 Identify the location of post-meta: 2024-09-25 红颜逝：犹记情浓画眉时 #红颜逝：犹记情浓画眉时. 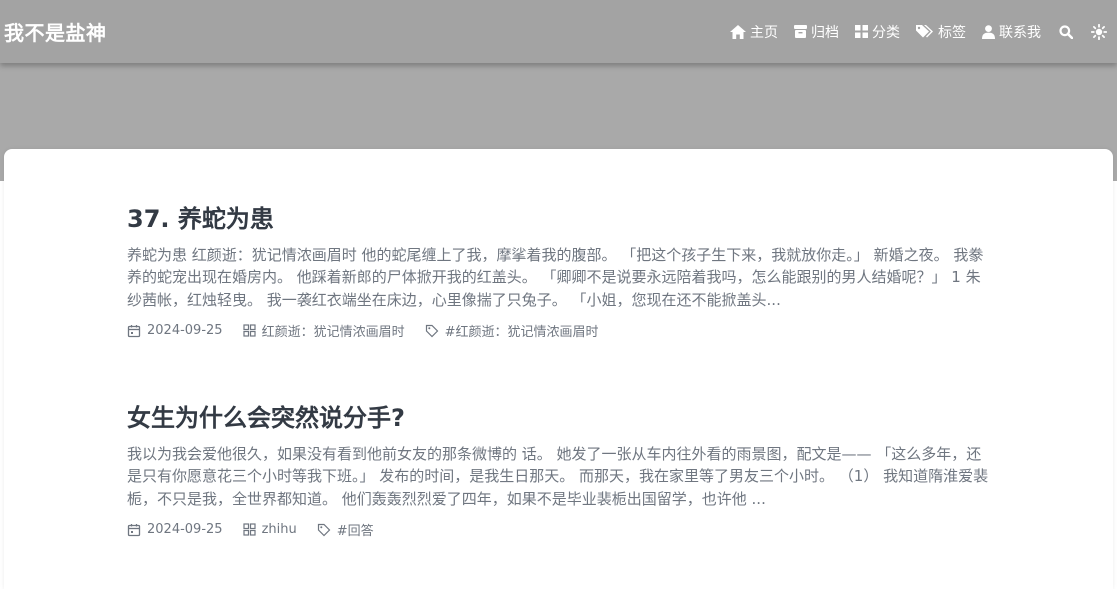
(559, 330).